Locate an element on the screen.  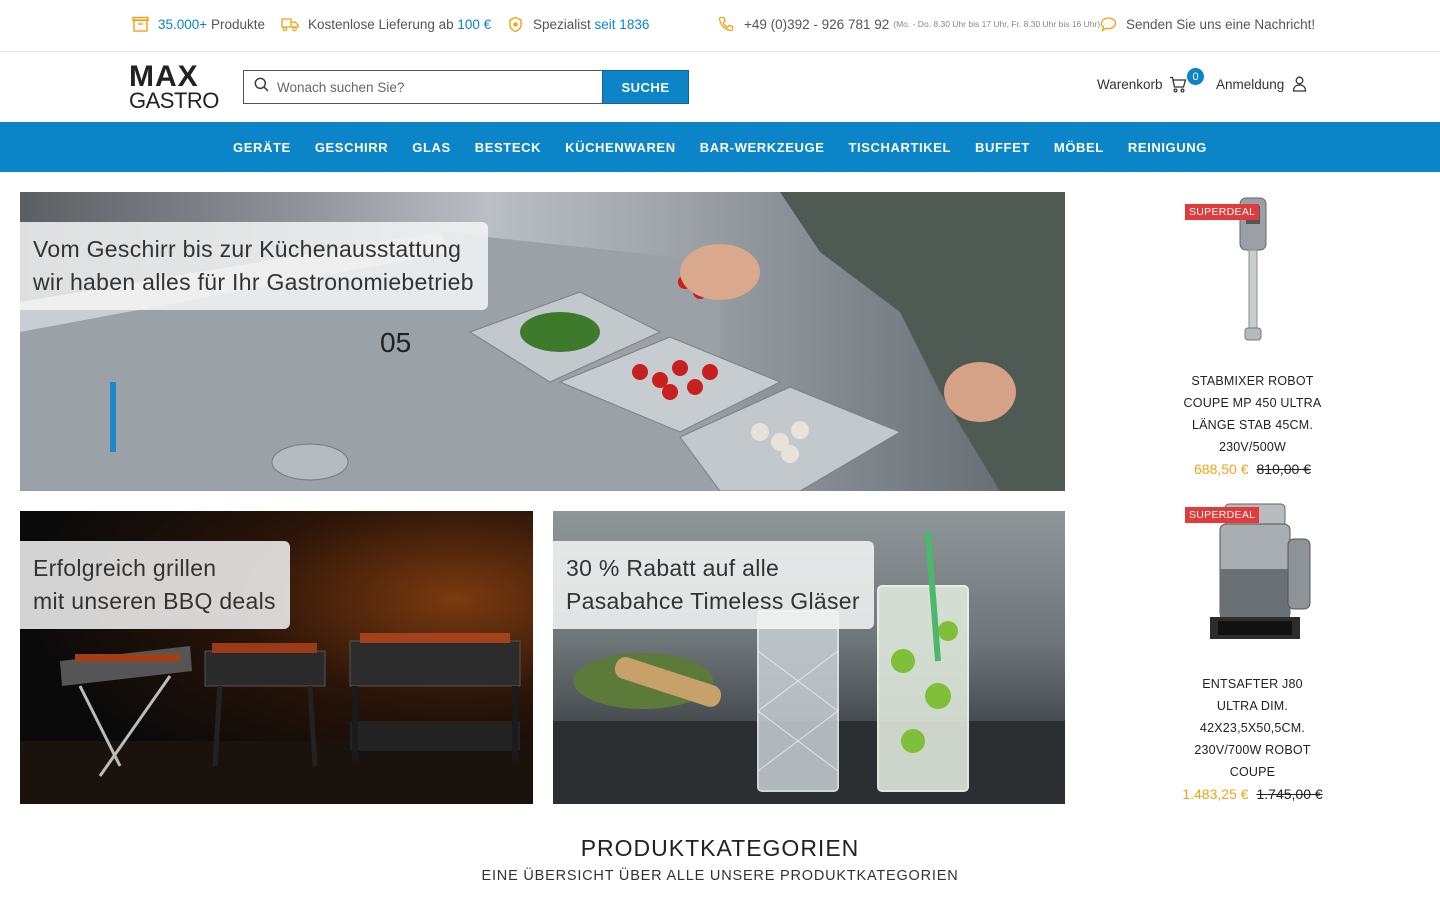
specialist-since: seit 1836 is located at coordinates (622, 24).